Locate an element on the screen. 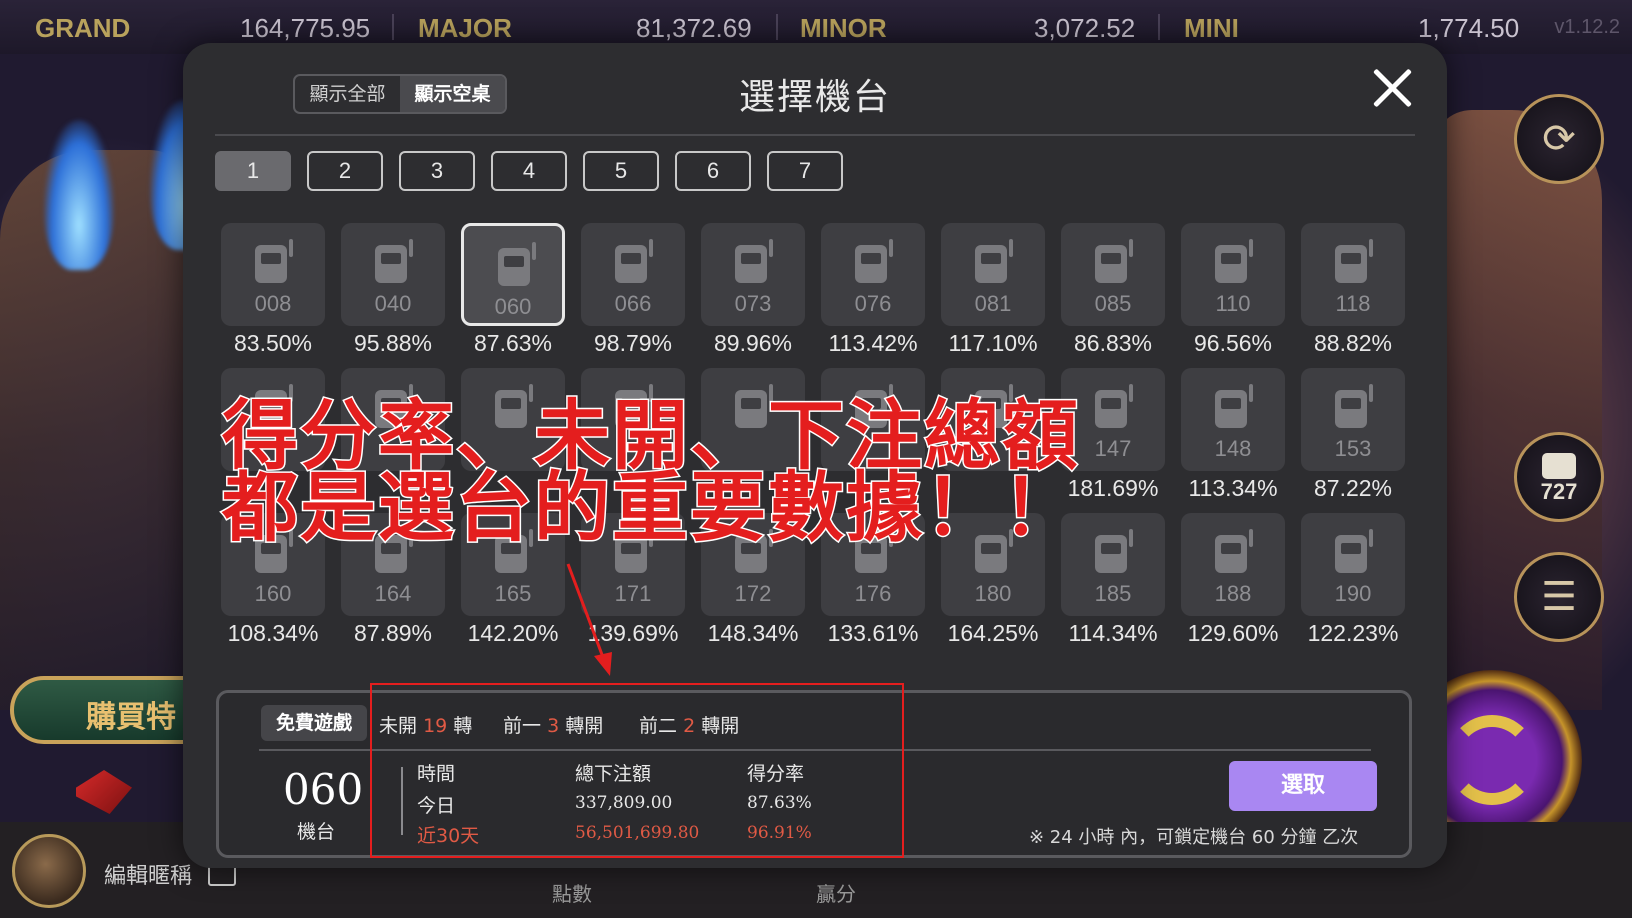  machine-count-button: 727 is located at coordinates (1559, 477).